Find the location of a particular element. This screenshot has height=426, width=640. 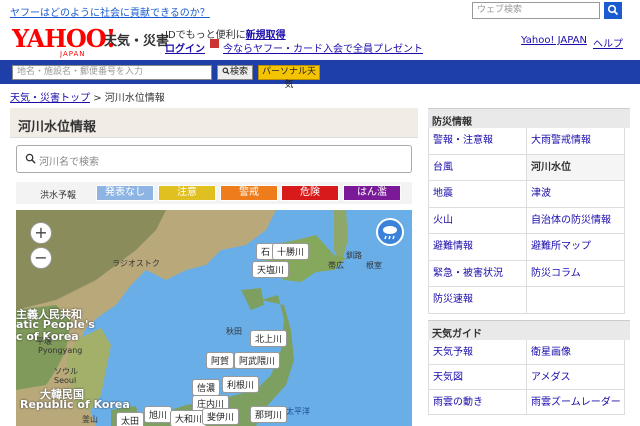

map-place: Seoul is located at coordinates (65, 380).